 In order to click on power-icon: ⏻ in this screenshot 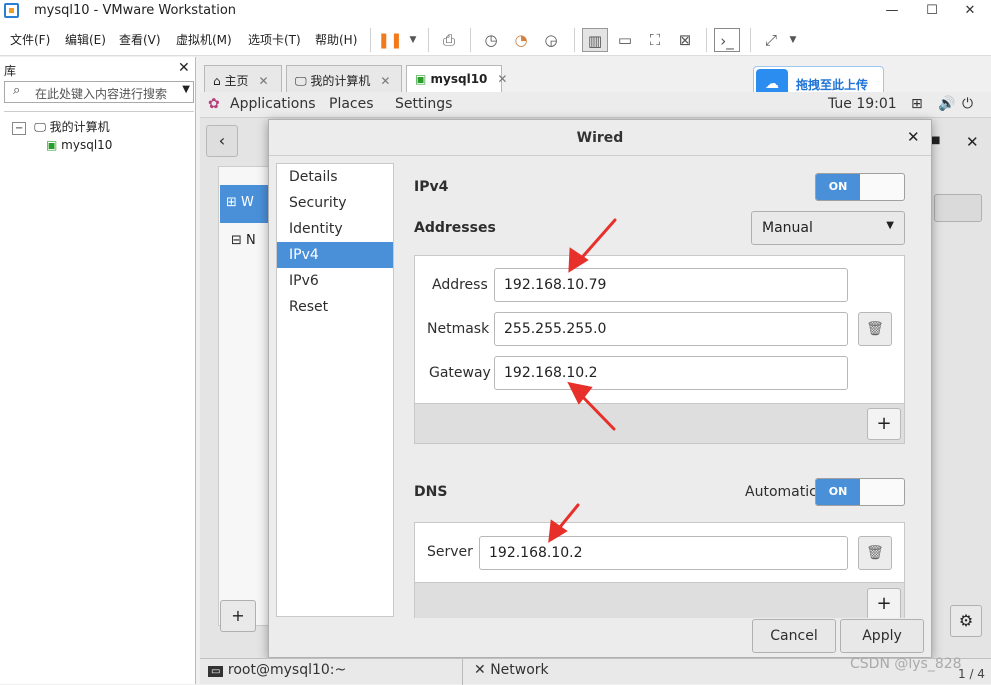, I will do `click(967, 104)`.